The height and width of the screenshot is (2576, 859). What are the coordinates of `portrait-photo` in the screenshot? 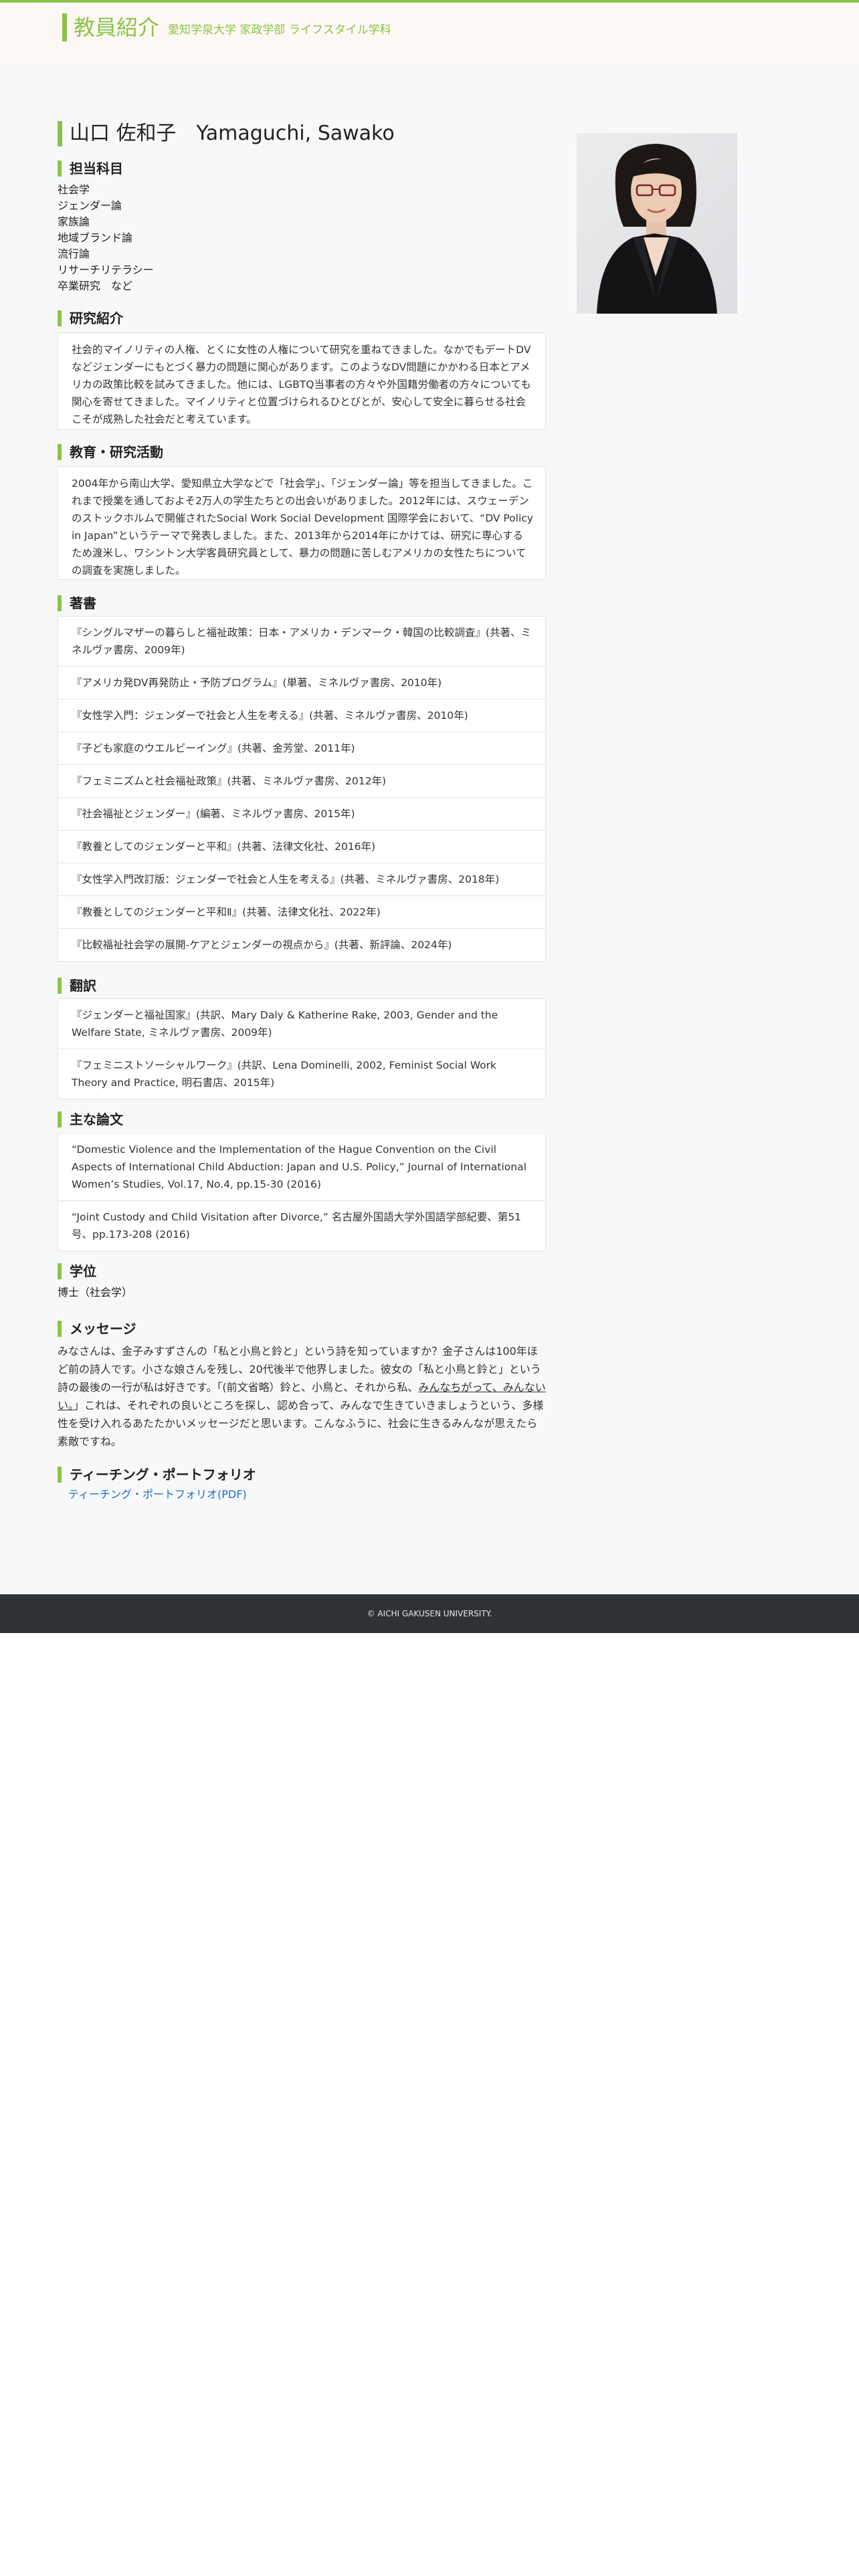 It's located at (657, 223).